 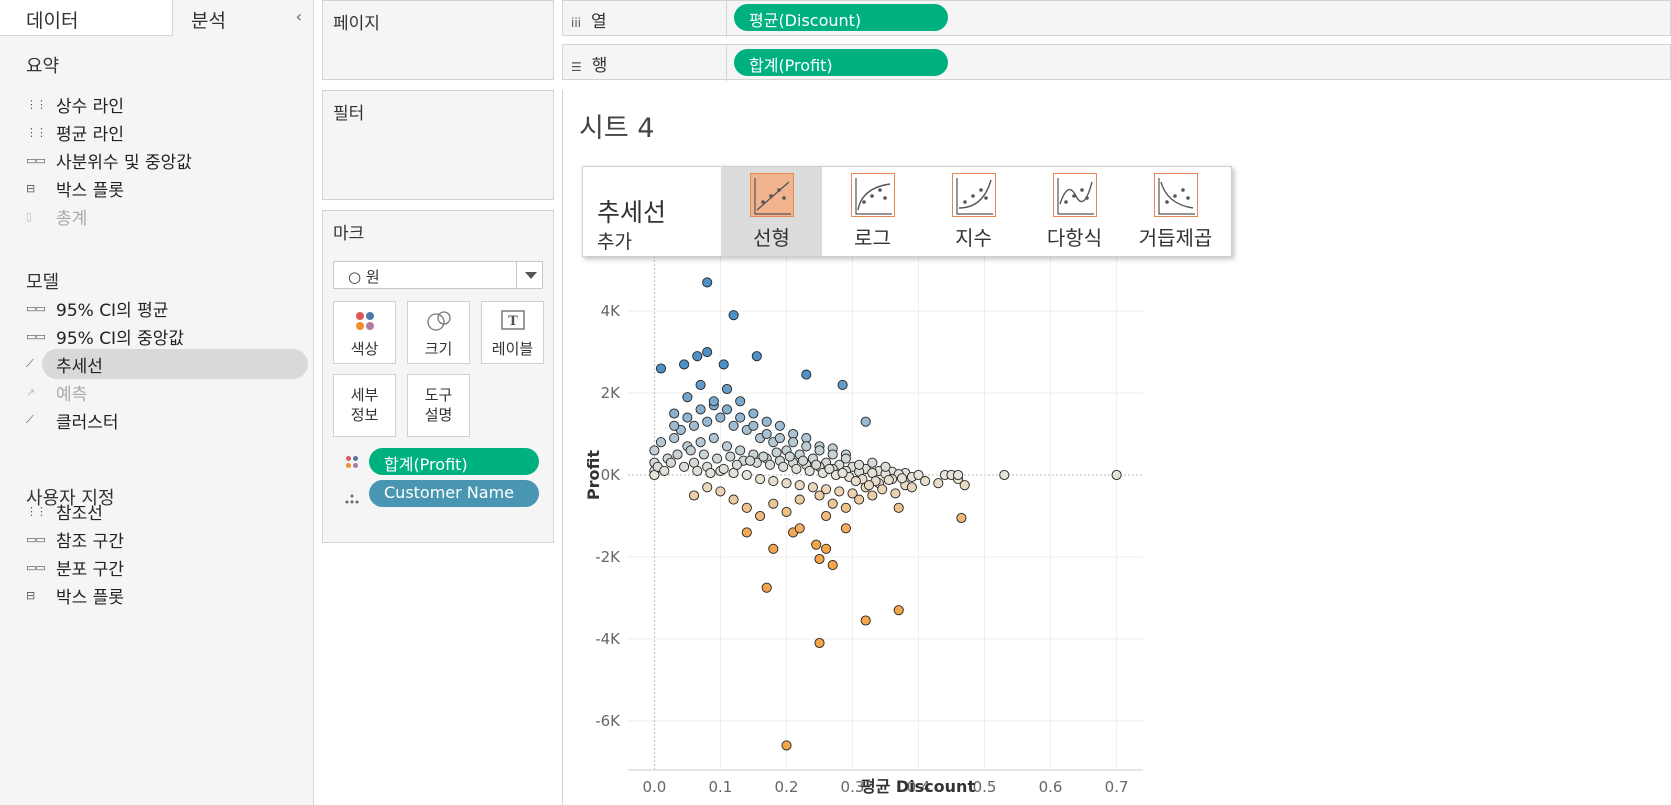 What do you see at coordinates (167, 132) in the screenshot?
I see `pane-item-summary-1: ⋮⋮ 평균 라인` at bounding box center [167, 132].